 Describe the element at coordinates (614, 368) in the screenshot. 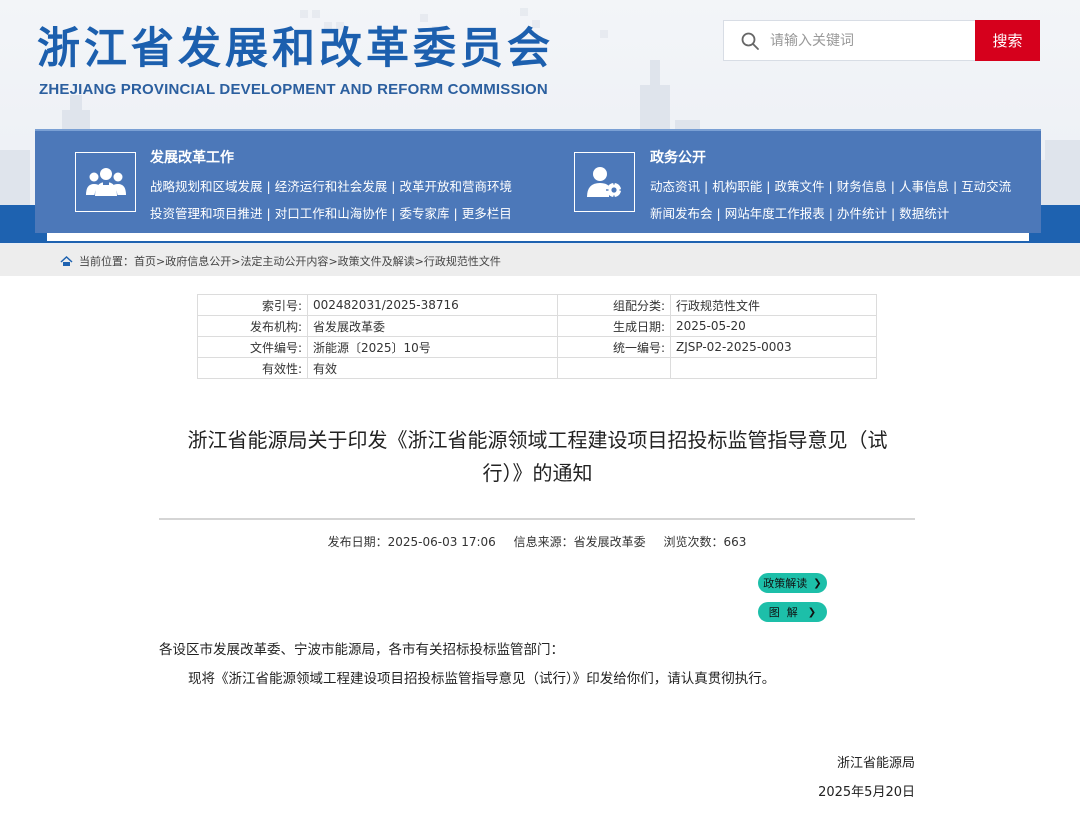

I see `meta-key` at that location.